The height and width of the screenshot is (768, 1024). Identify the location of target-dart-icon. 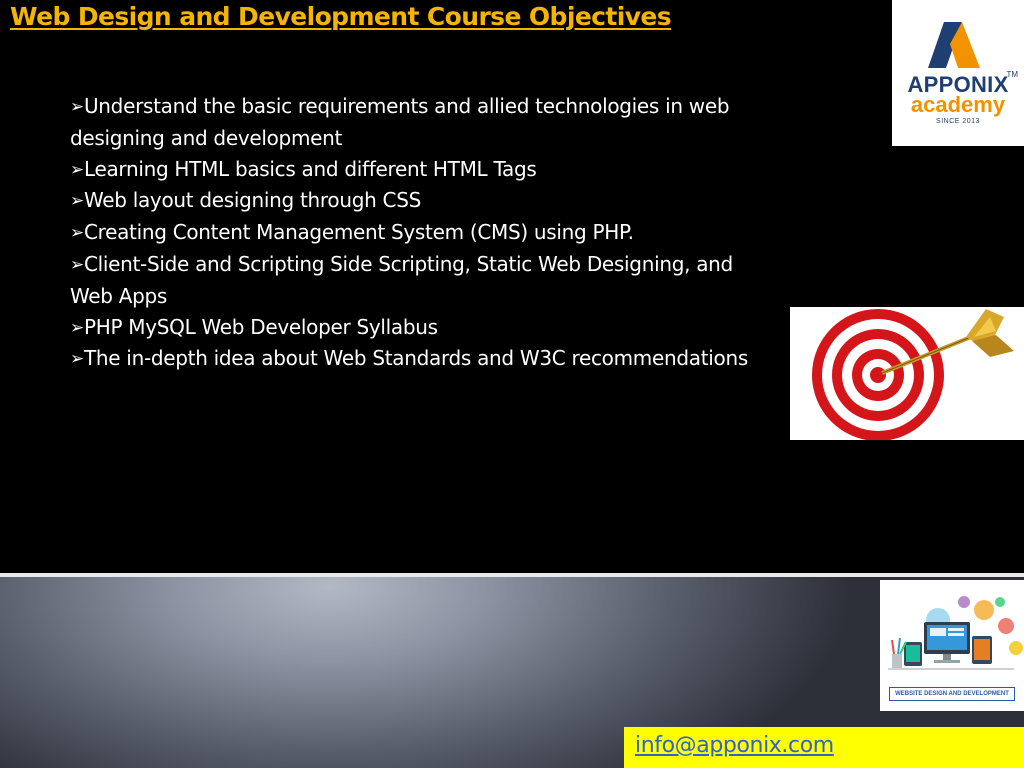
(913, 374).